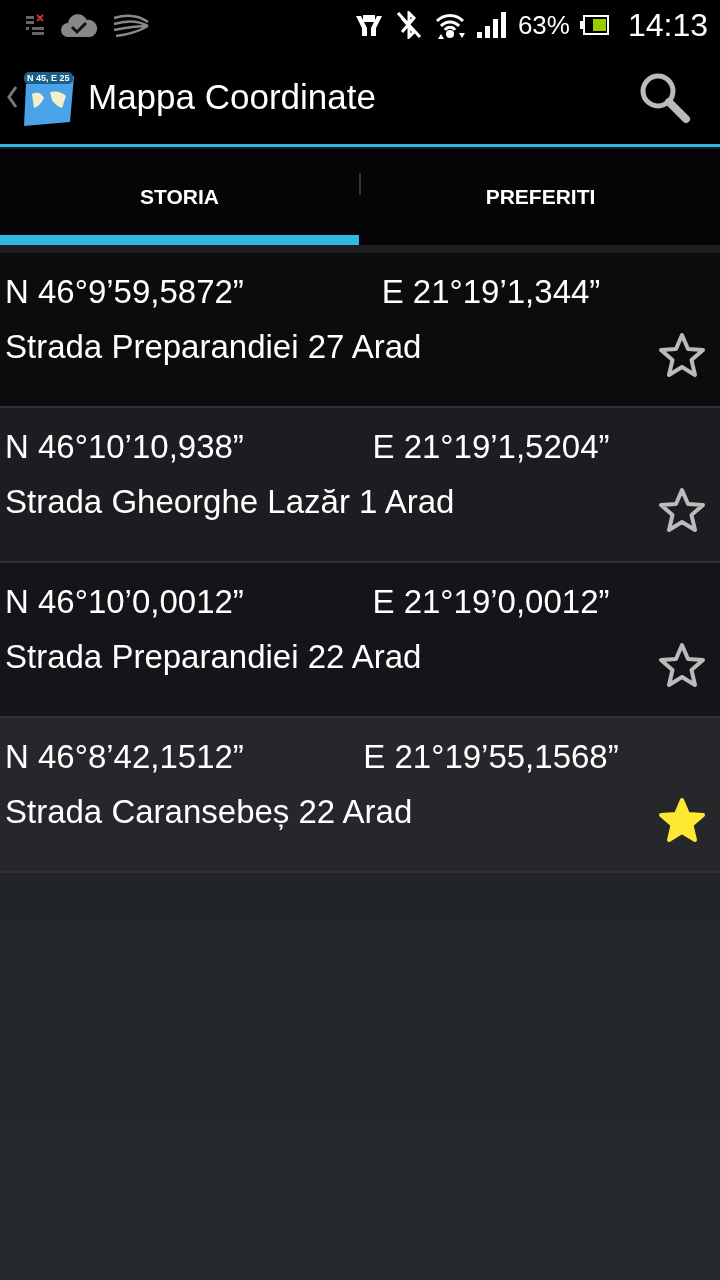  I want to click on battery-percent: 63%, so click(543, 25).